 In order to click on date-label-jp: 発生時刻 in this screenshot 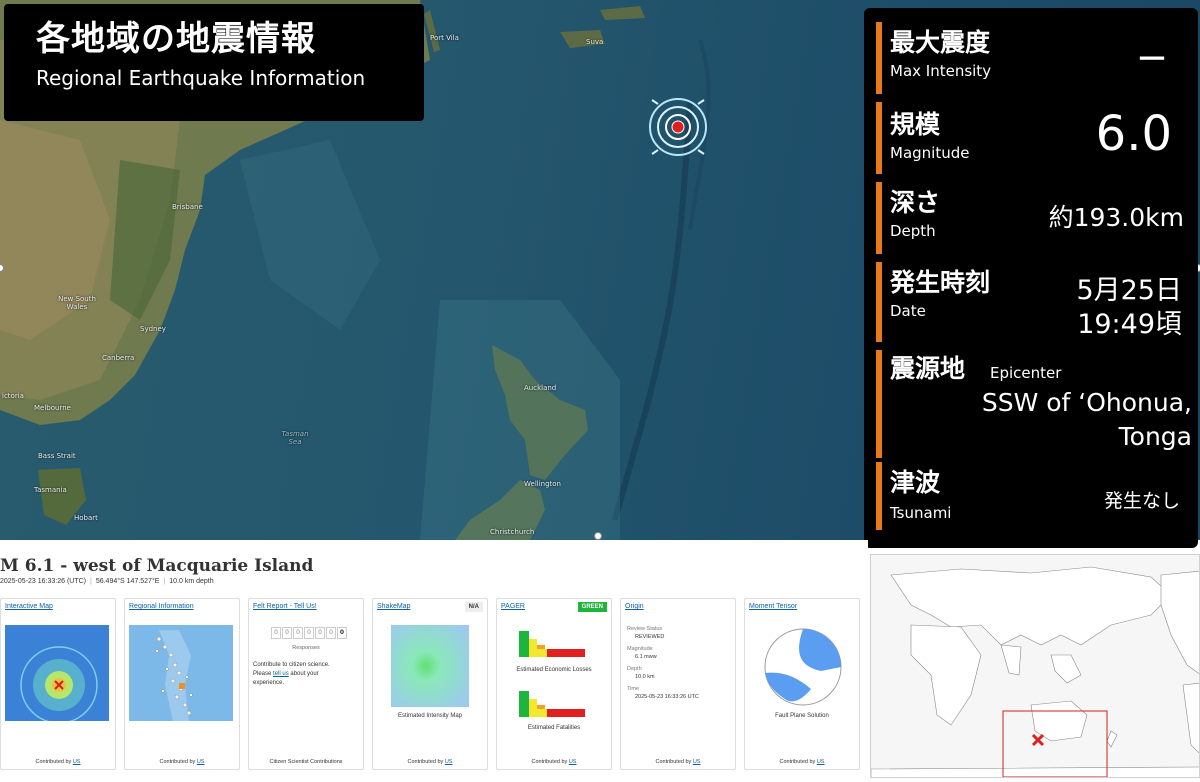, I will do `click(940, 282)`.